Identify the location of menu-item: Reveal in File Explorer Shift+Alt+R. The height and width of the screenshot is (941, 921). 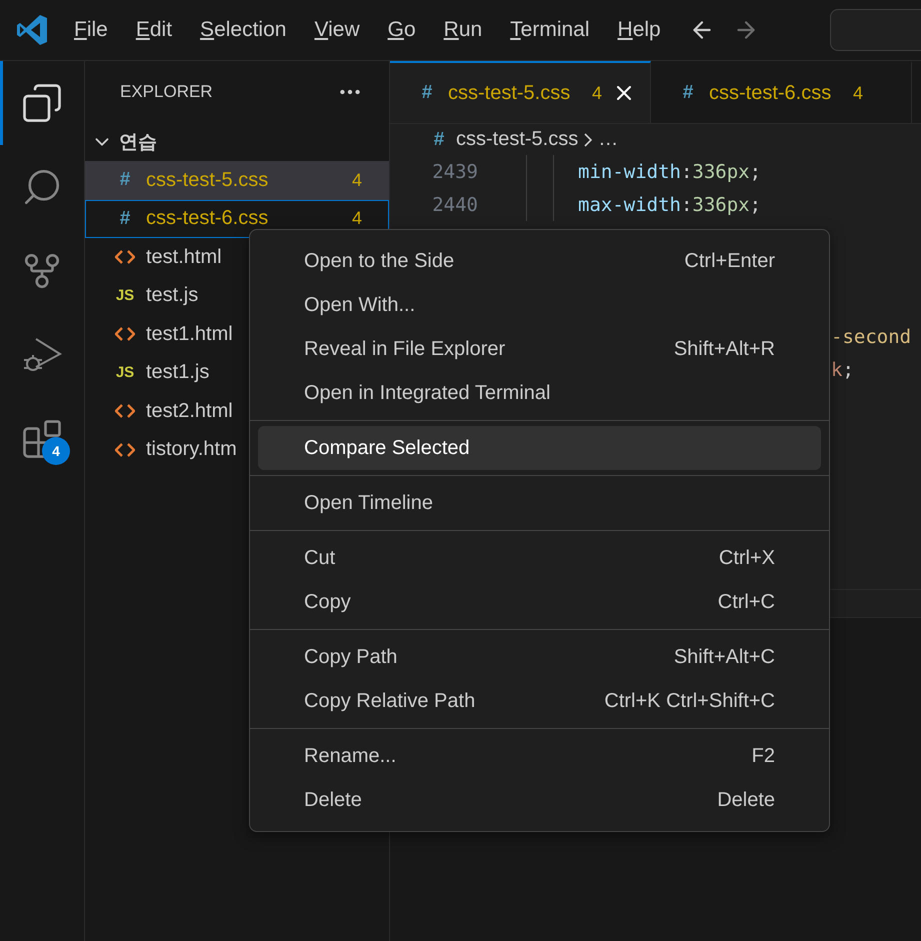
(539, 349).